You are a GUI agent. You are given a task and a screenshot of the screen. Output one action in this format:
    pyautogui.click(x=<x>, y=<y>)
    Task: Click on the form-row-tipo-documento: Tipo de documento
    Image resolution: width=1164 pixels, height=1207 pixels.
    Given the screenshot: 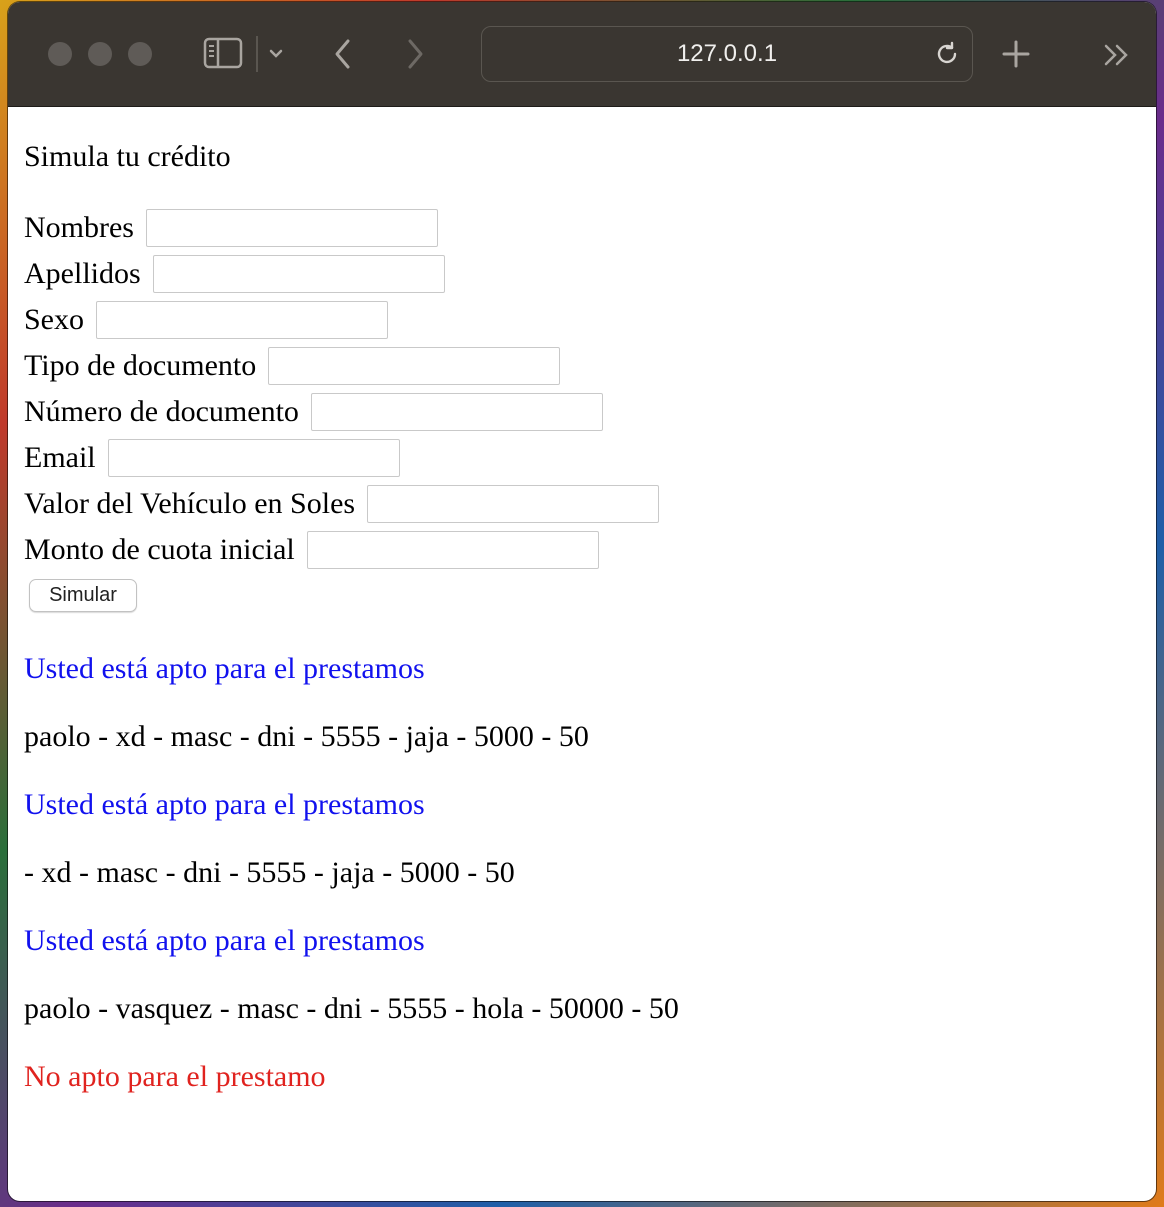 What is the action you would take?
    pyautogui.click(x=292, y=366)
    